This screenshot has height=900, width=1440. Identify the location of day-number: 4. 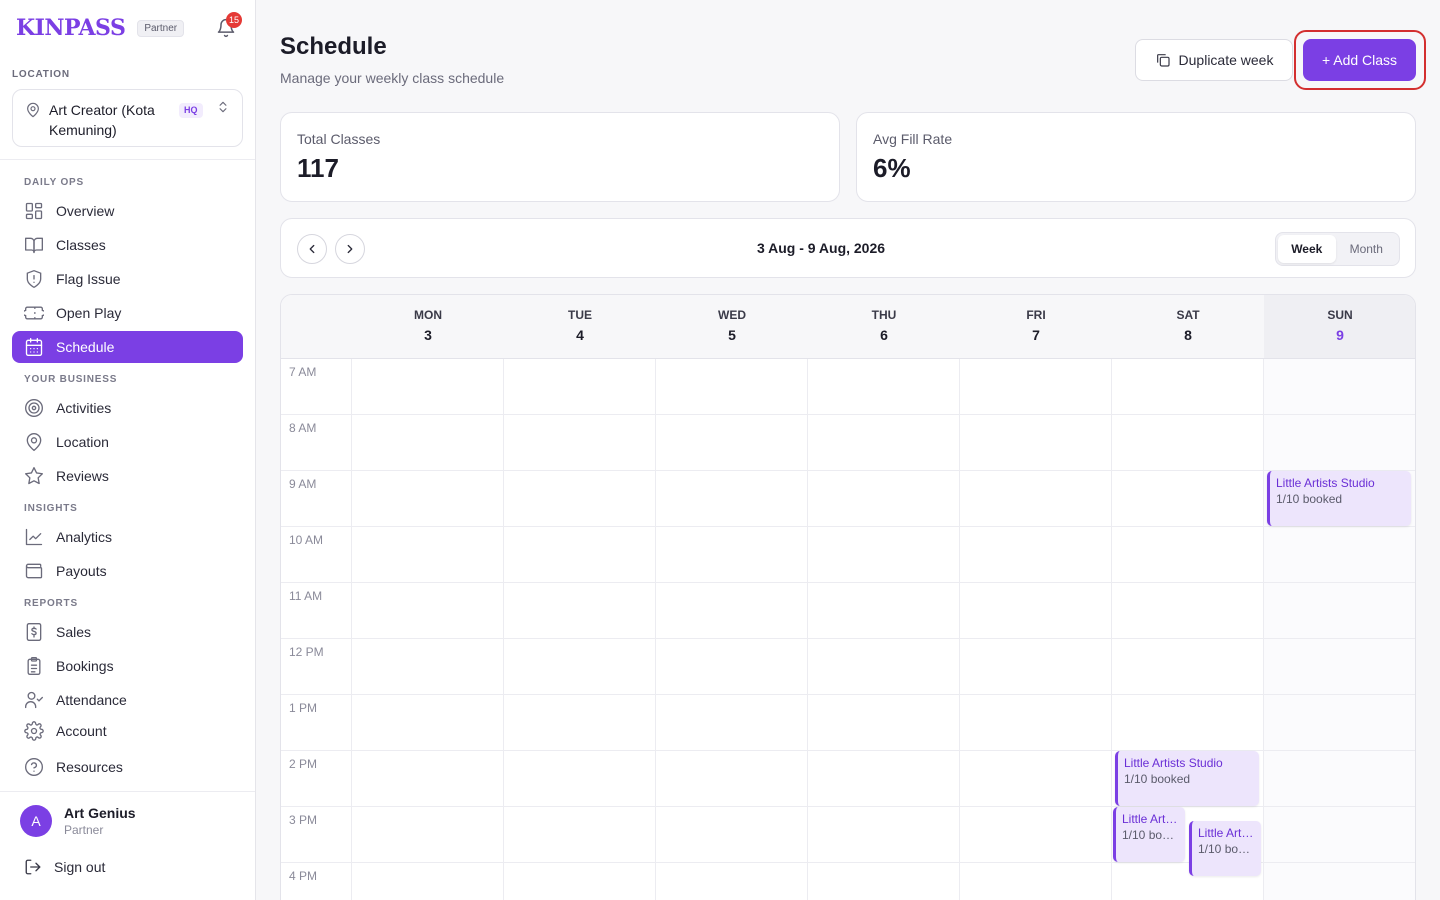
(580, 335).